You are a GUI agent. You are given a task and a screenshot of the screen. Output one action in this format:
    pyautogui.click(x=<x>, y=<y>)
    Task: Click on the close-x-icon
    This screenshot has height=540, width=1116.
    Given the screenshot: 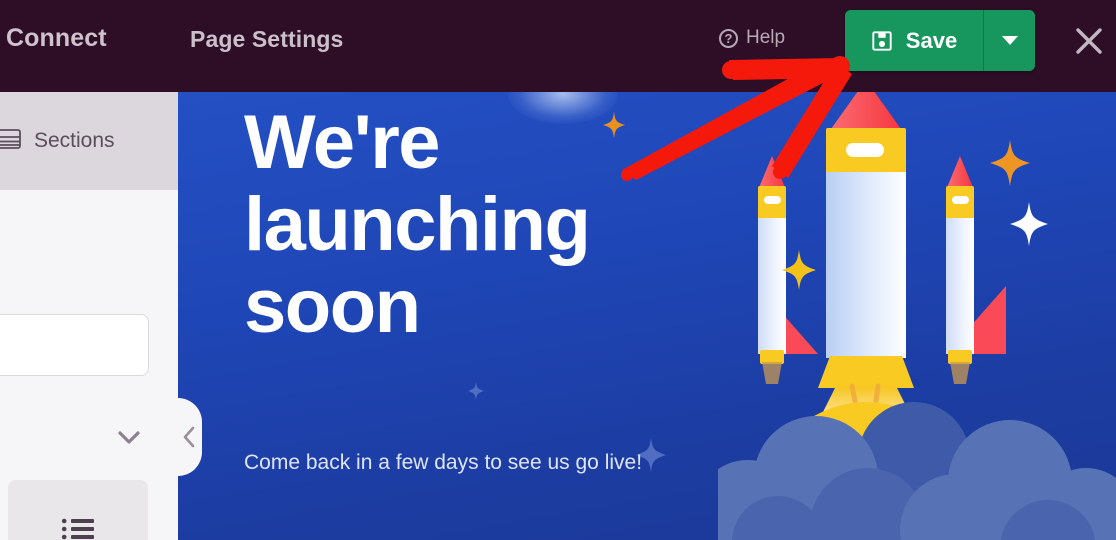 What is the action you would take?
    pyautogui.click(x=1089, y=41)
    